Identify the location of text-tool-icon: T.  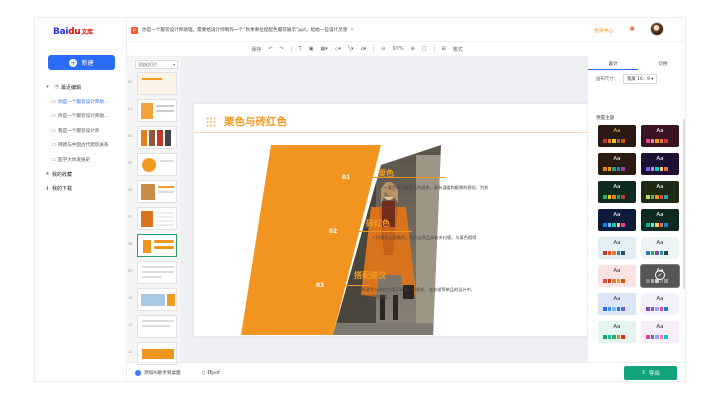
(300, 49).